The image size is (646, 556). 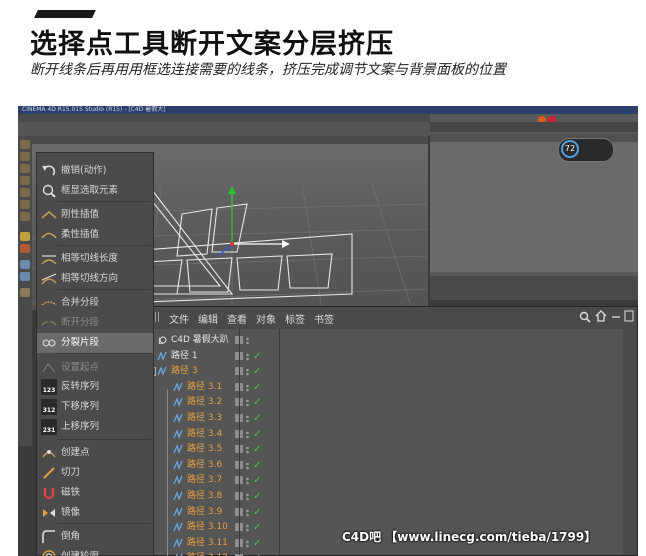 What do you see at coordinates (534, 207) in the screenshot?
I see `object-panel-list` at bounding box center [534, 207].